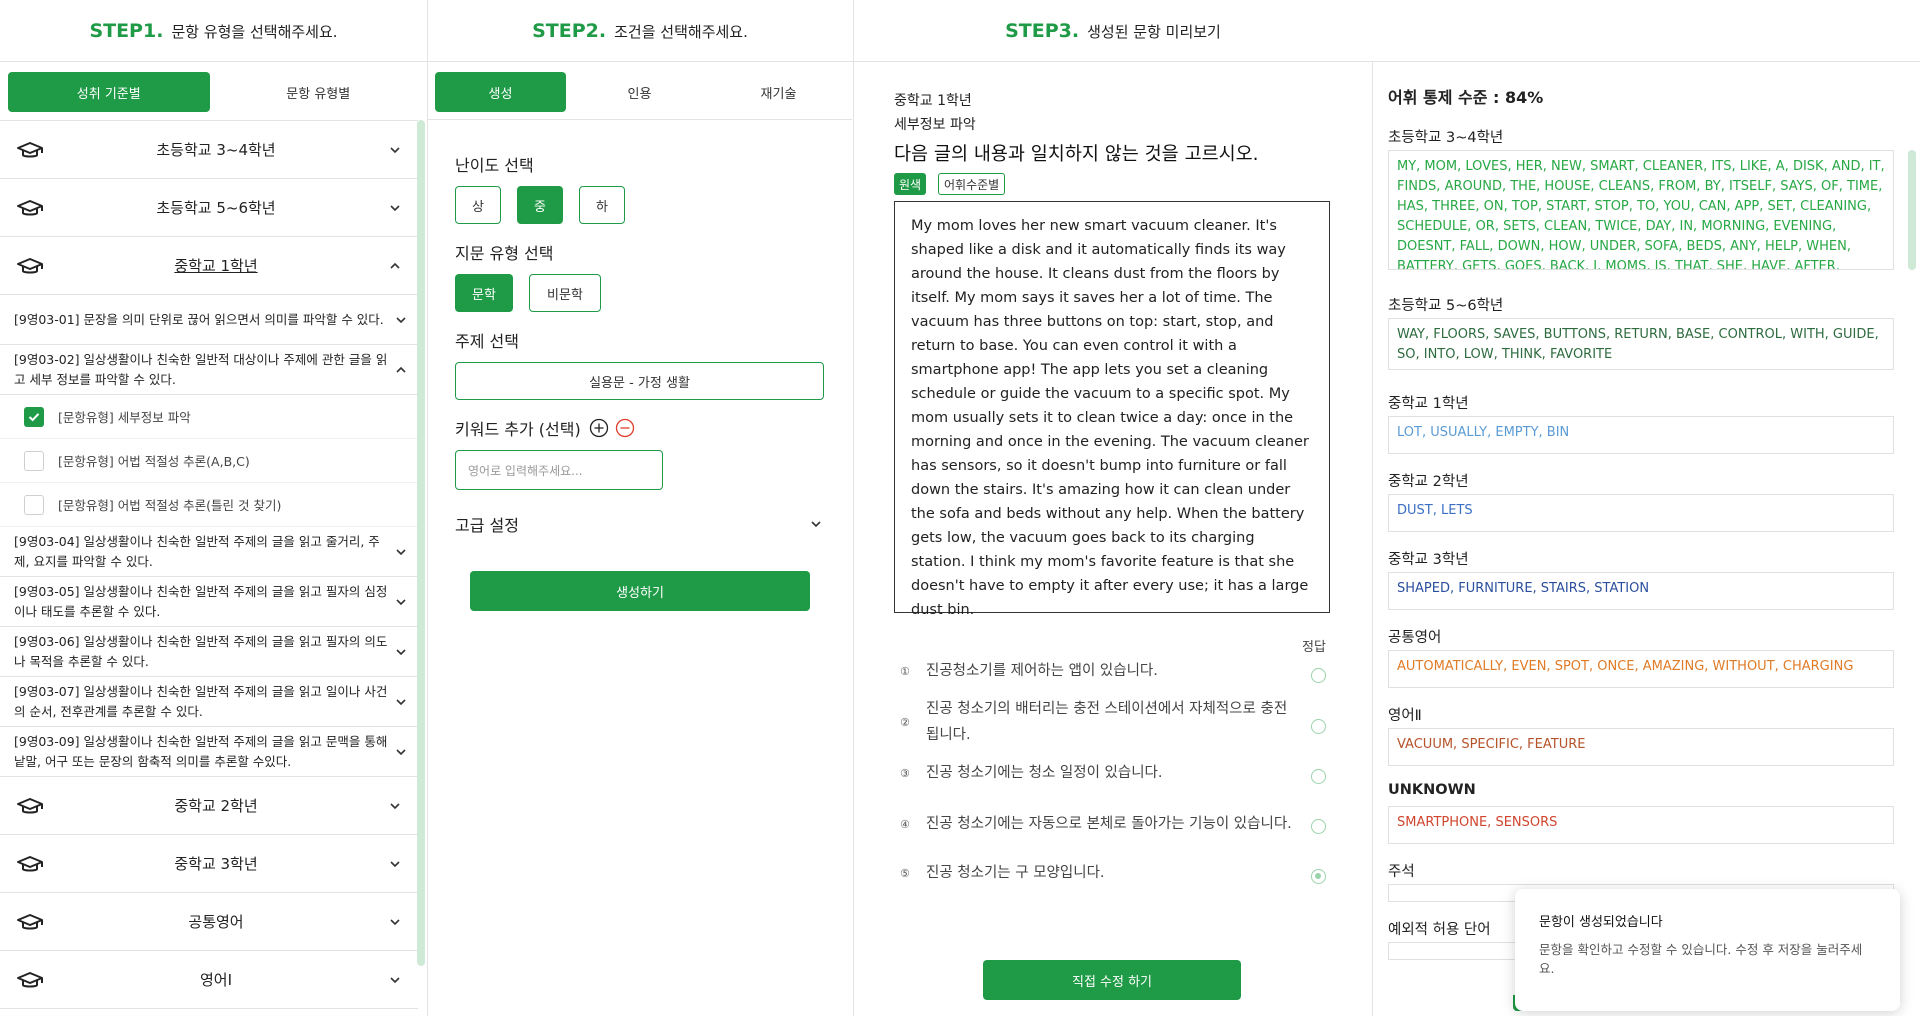  I want to click on answer-radio-selected, so click(1318, 876).